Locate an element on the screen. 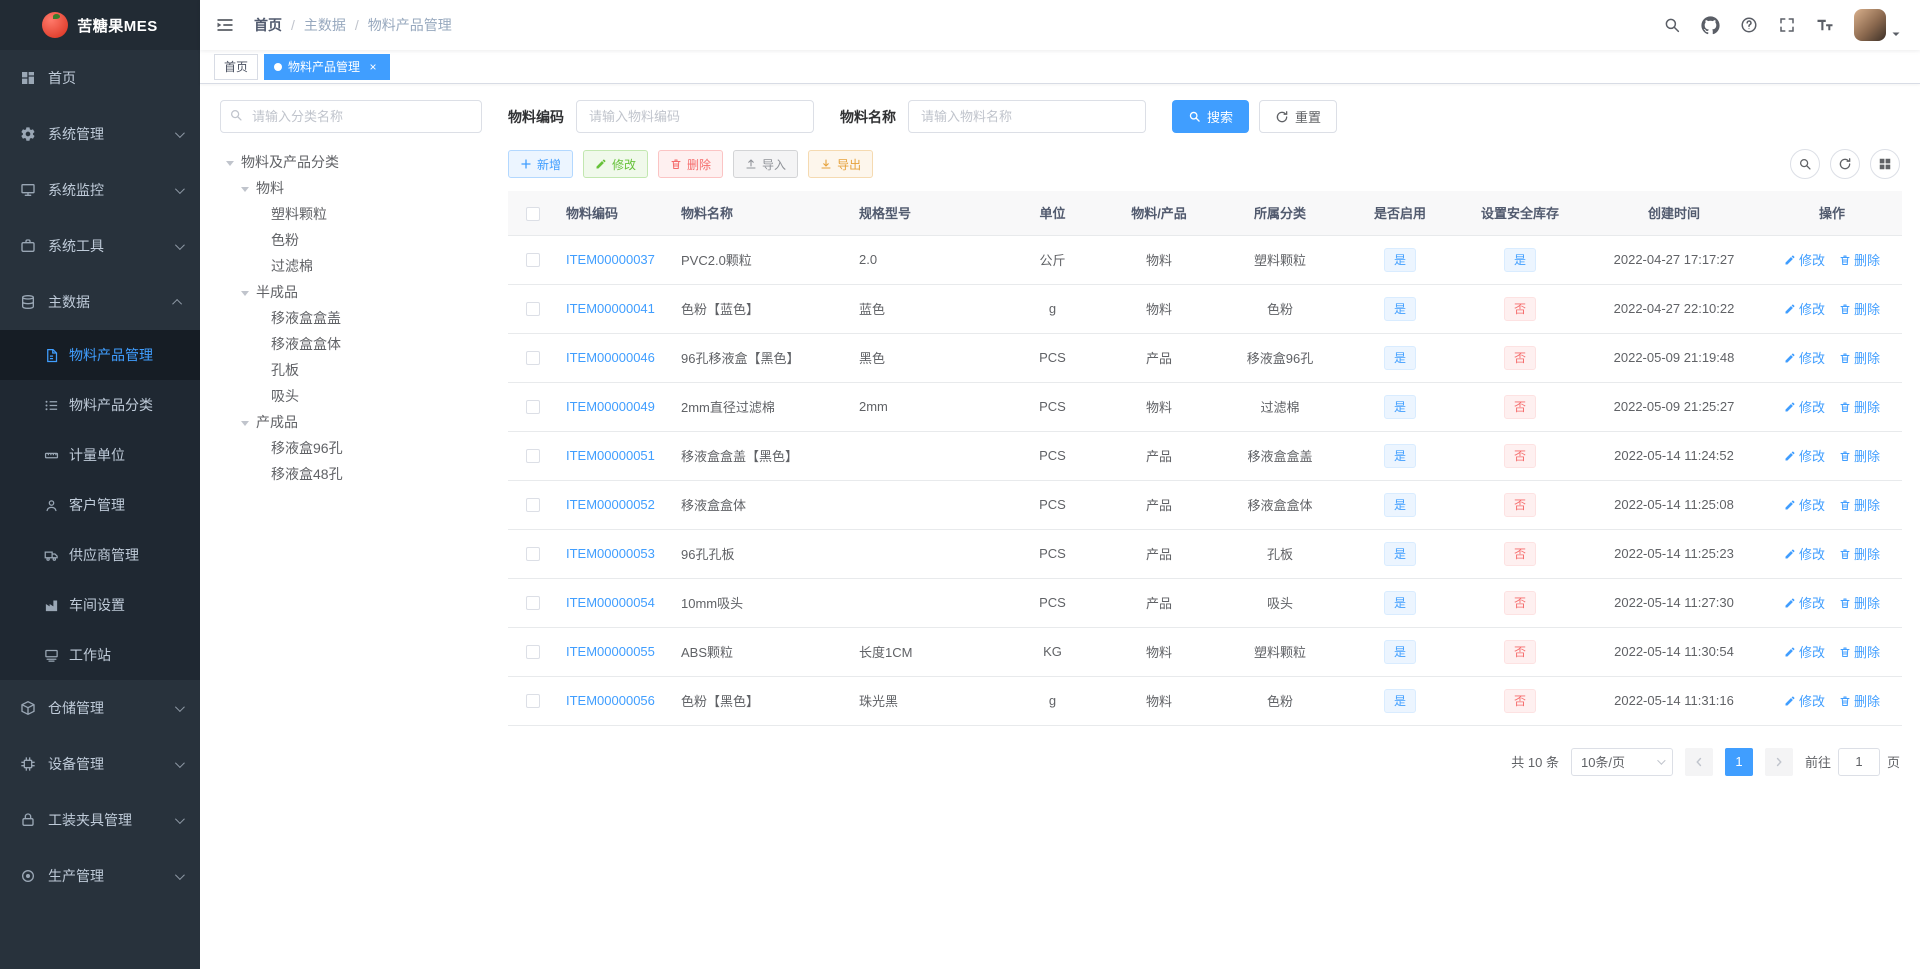 The image size is (1920, 969). sidebar-item-production-management: 生产管理 is located at coordinates (100, 876).